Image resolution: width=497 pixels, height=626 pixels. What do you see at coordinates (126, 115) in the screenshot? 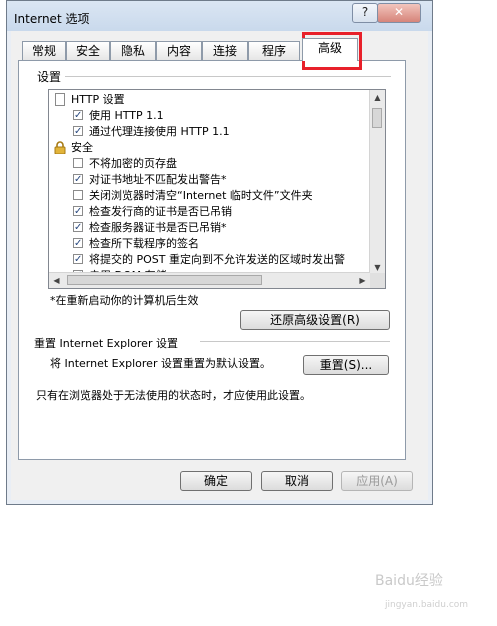
I see `list-item-label: 使用 HTTP 1.1` at bounding box center [126, 115].